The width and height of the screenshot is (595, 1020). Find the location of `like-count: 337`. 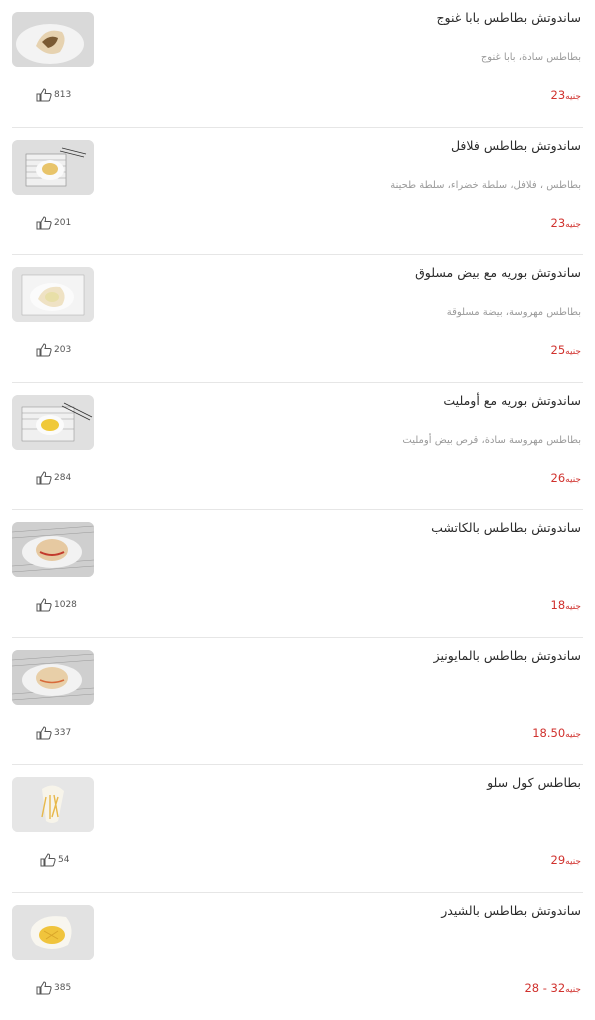

like-count: 337 is located at coordinates (62, 733).